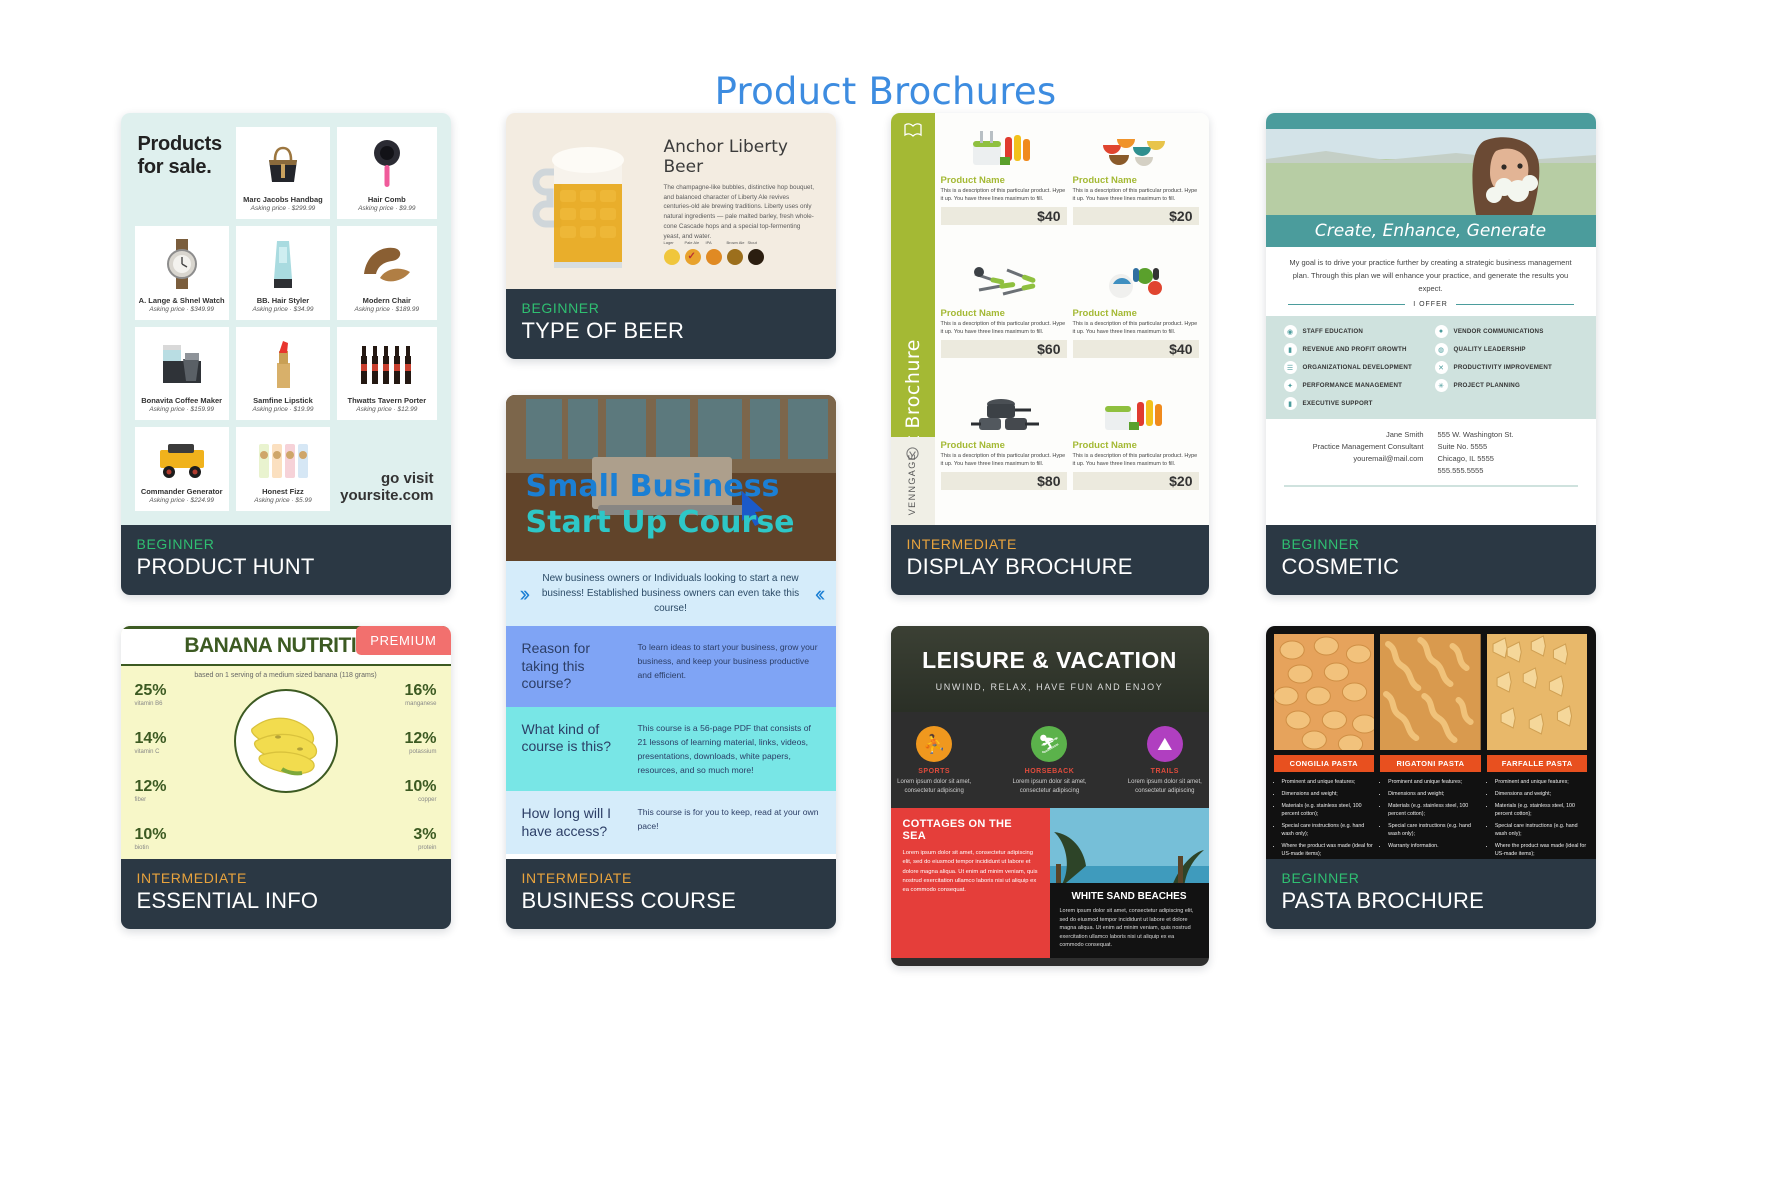 The height and width of the screenshot is (1184, 1771). I want to click on list-icon: ☰, so click(1290, 368).